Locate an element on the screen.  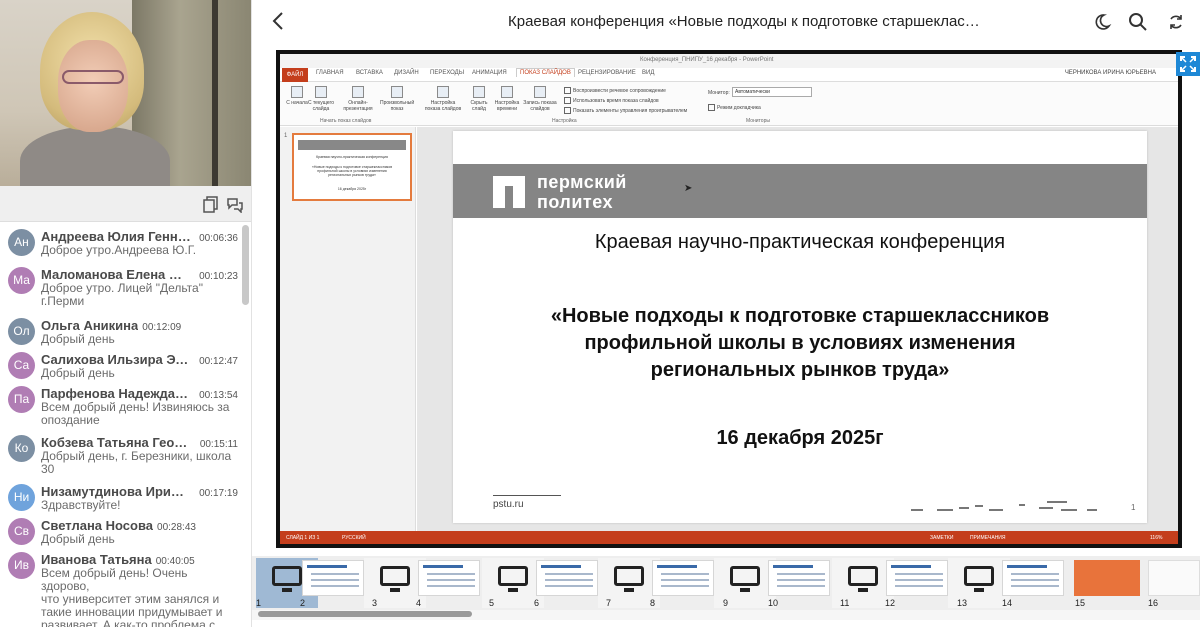
custom-show-button: Произвольный показ is located at coordinates (397, 99).